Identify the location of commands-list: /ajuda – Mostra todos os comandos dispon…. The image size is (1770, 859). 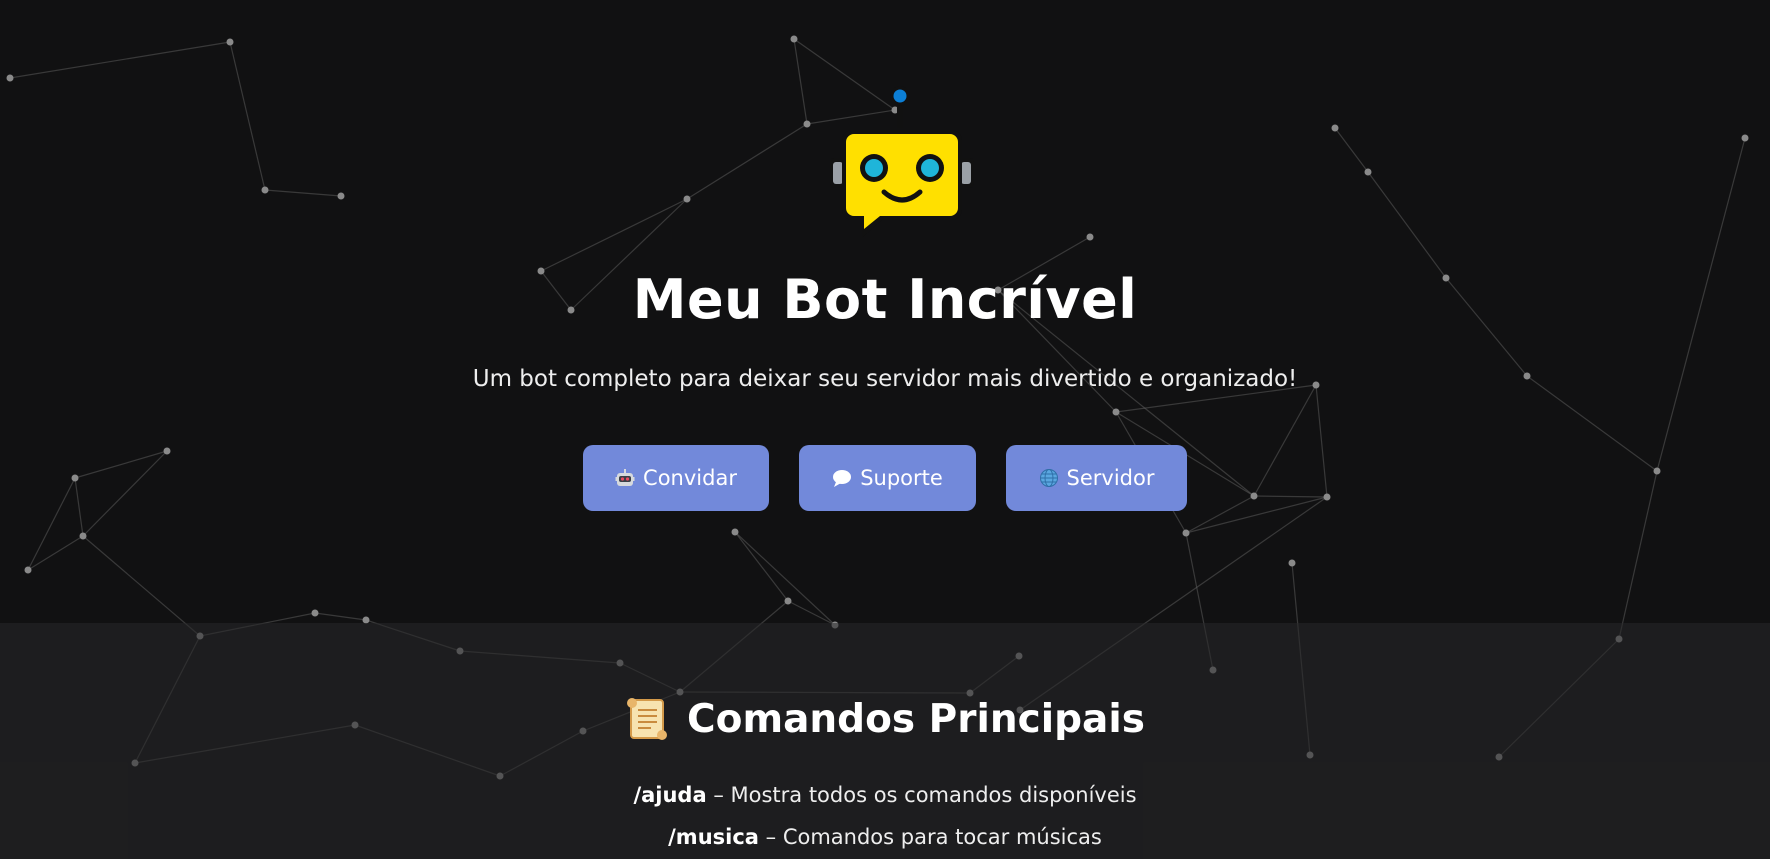
(885, 816).